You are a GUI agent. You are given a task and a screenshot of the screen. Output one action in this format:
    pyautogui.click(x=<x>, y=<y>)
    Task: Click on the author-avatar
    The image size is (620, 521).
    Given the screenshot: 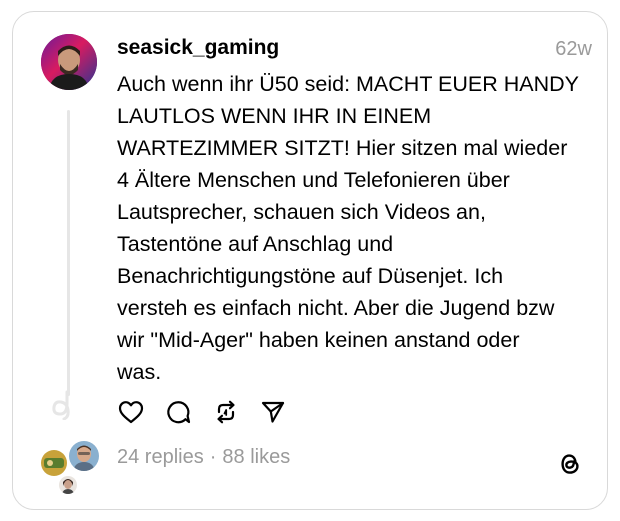 What is the action you would take?
    pyautogui.click(x=69, y=62)
    